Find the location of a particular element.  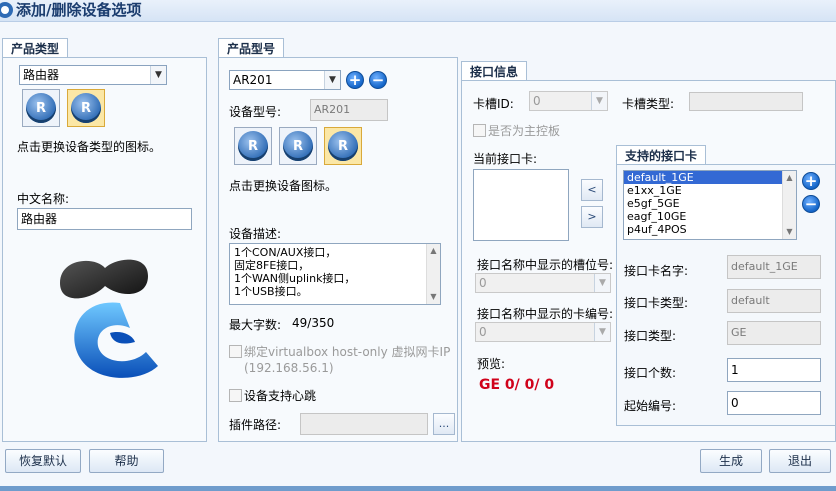

card-name-label: 接口卡名字: is located at coordinates (656, 271).